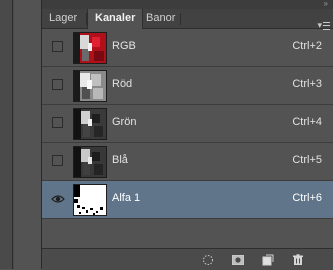 This screenshot has width=333, height=270. Describe the element at coordinates (124, 122) in the screenshot. I see `channel-name: Grön` at that location.